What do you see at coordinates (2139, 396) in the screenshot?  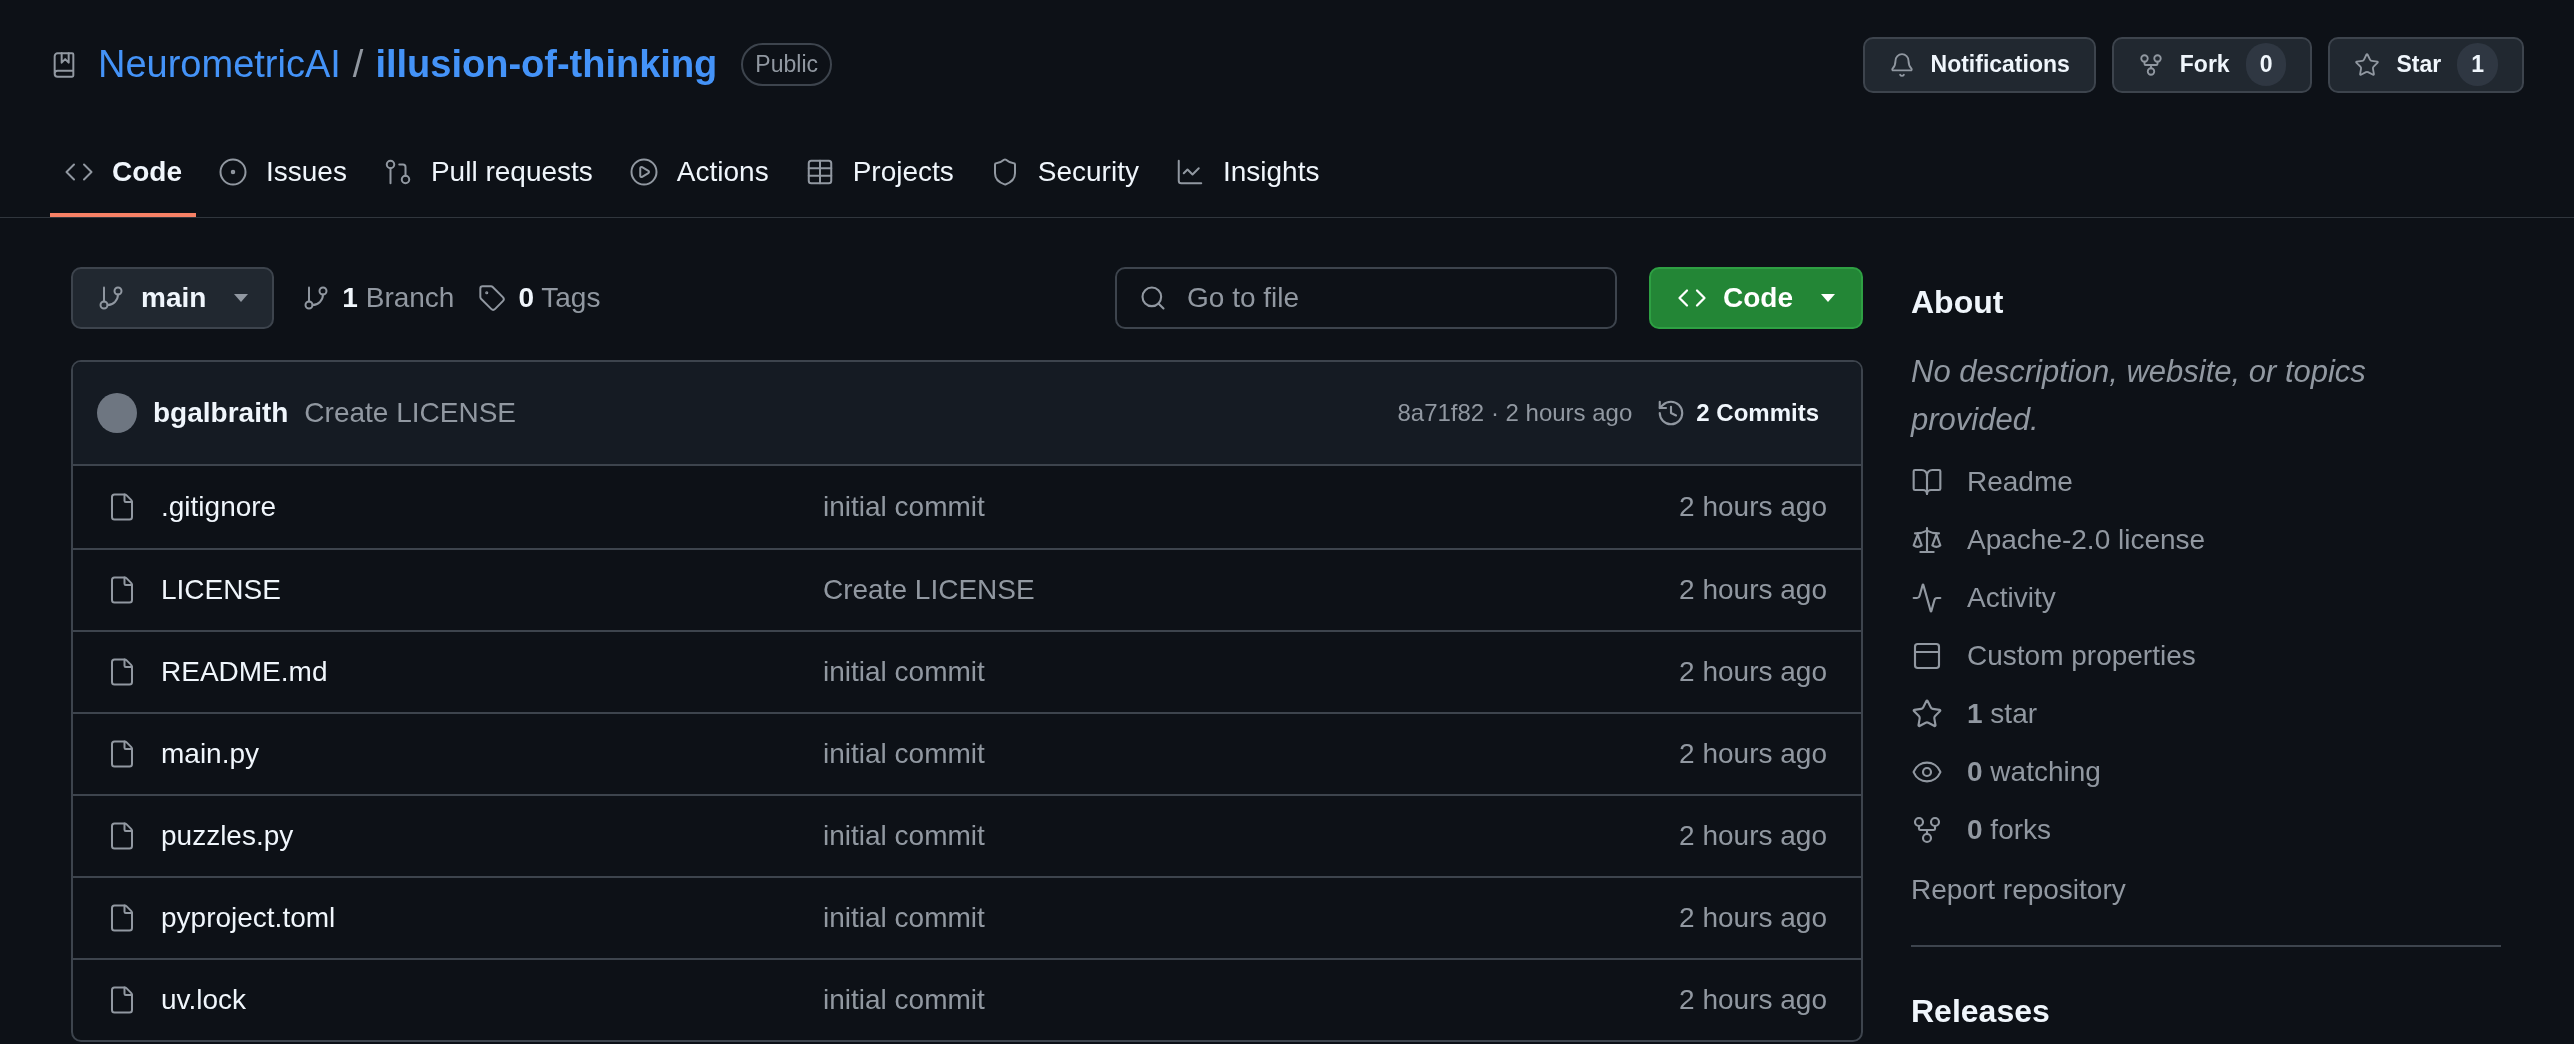 I see `about-description: No description, website, or topics provided.` at bounding box center [2139, 396].